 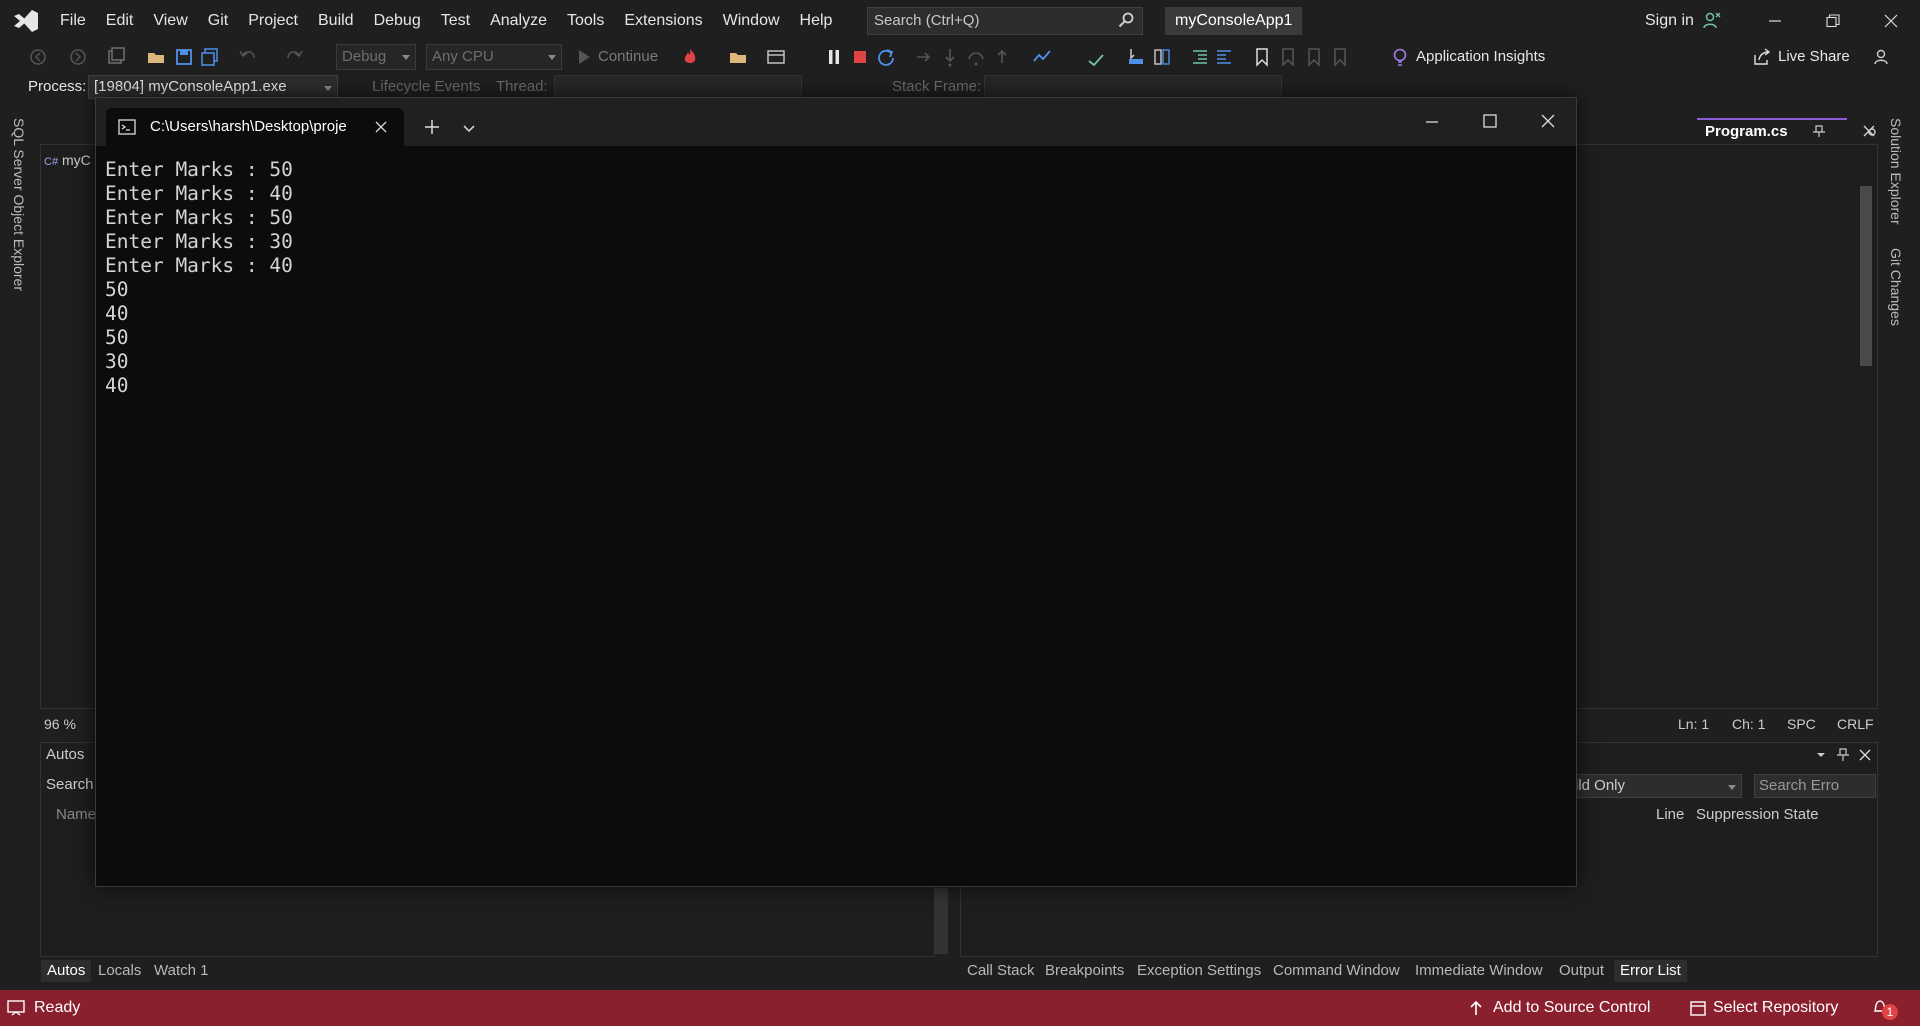 I want to click on code-map-icon, so click(x=1162, y=57).